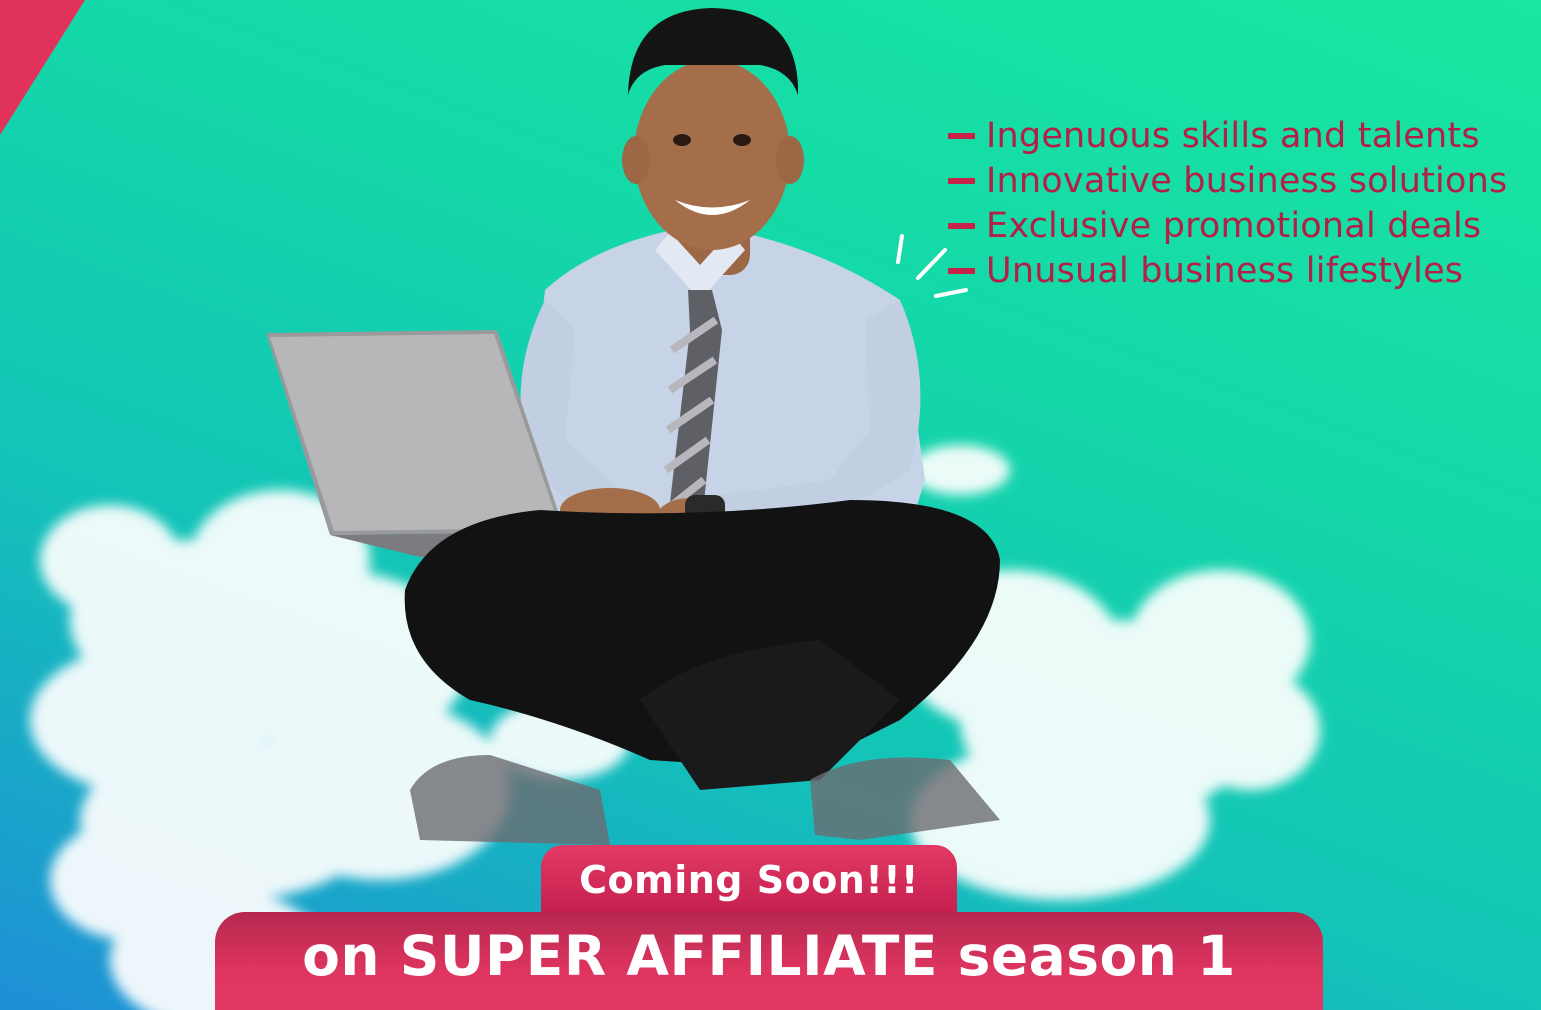  Describe the element at coordinates (1233, 135) in the screenshot. I see `feature-text: Ingenuous skills and talents` at that location.